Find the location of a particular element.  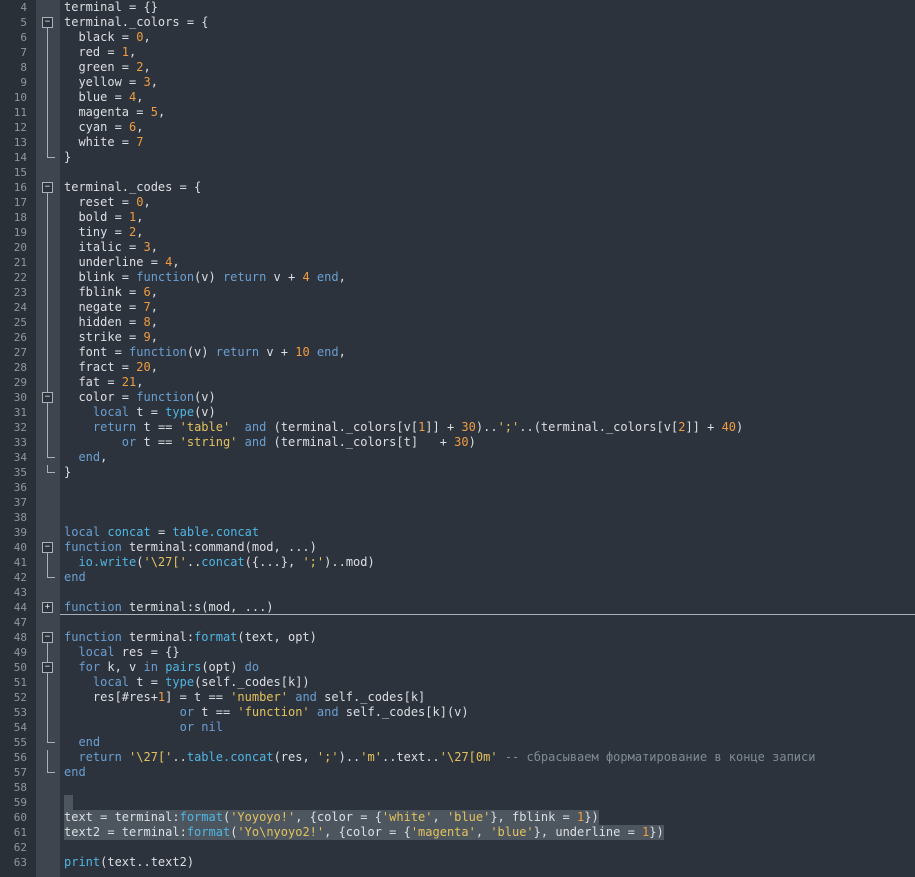

code-text-area: cyan = 6, is located at coordinates (487, 127).